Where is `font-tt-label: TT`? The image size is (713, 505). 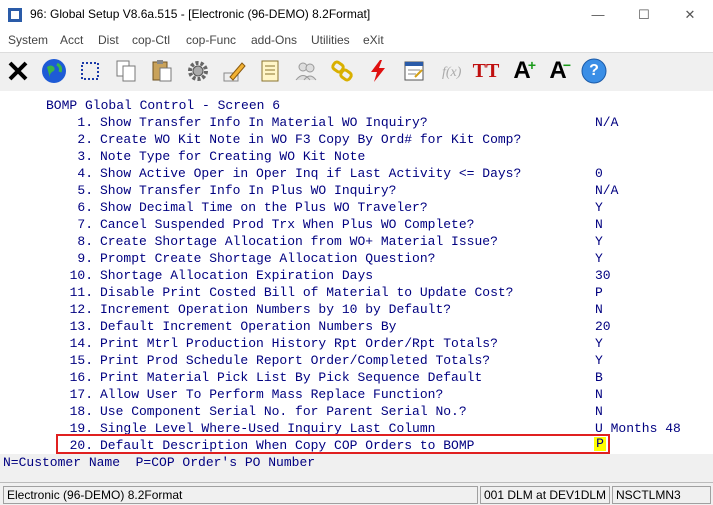
font-tt-label: TT is located at coordinates (486, 70).